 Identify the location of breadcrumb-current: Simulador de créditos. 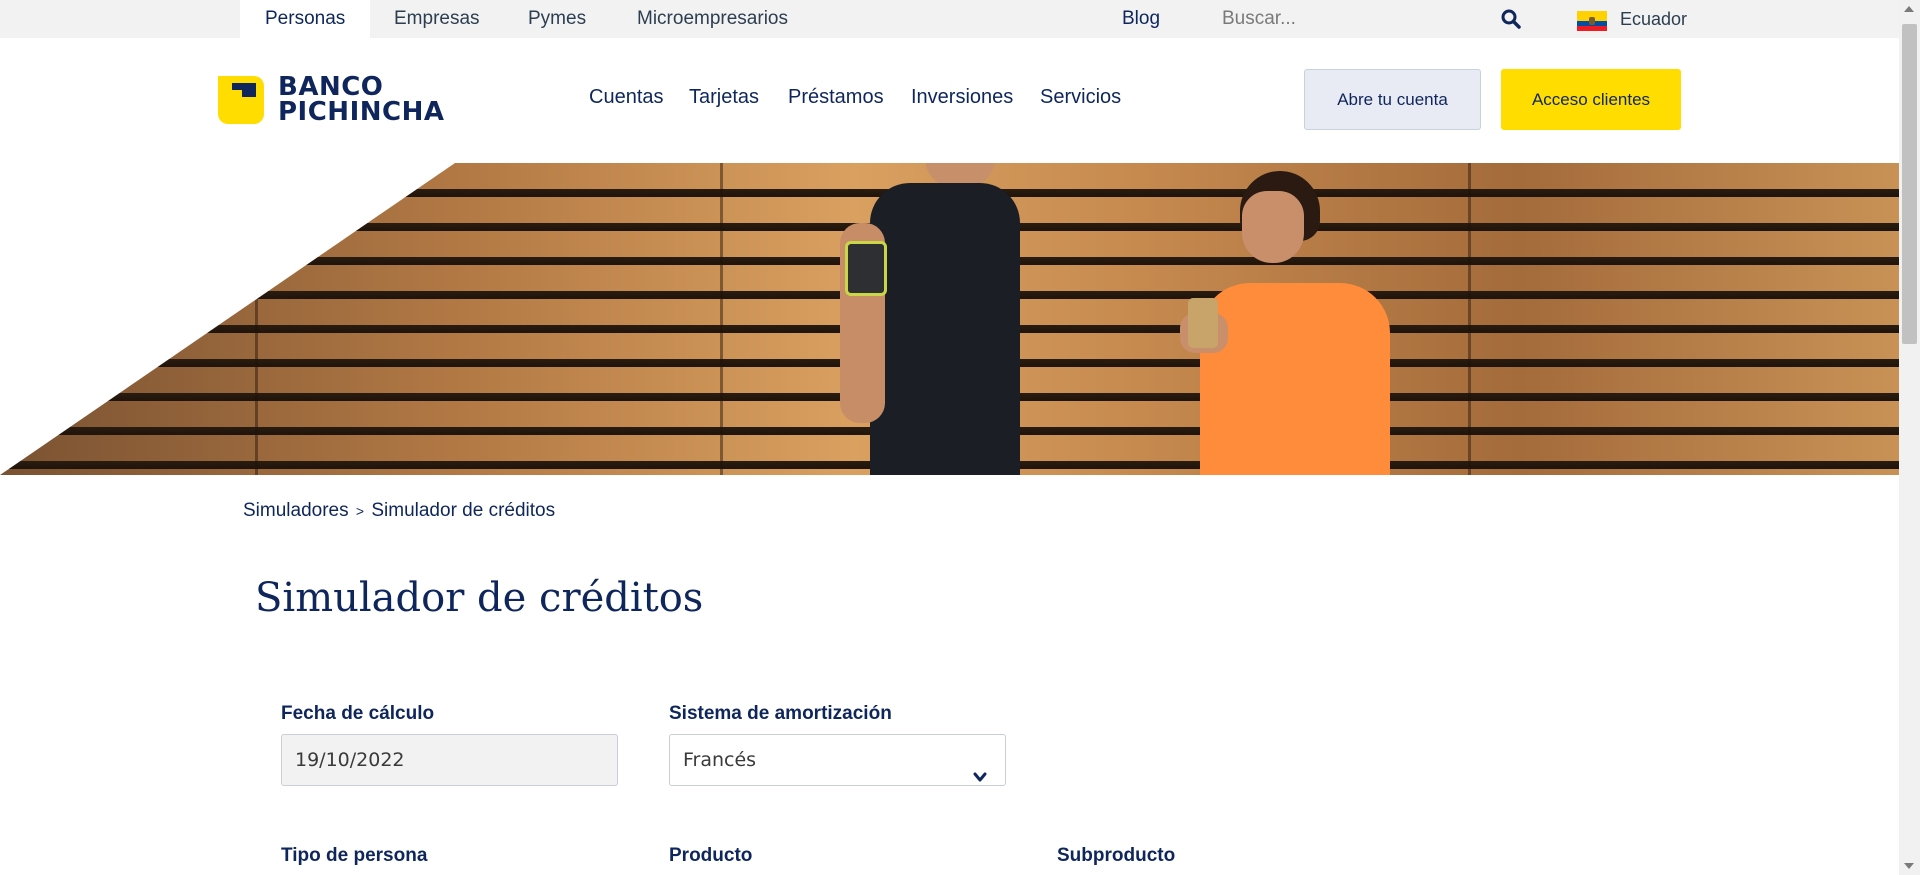
(463, 510).